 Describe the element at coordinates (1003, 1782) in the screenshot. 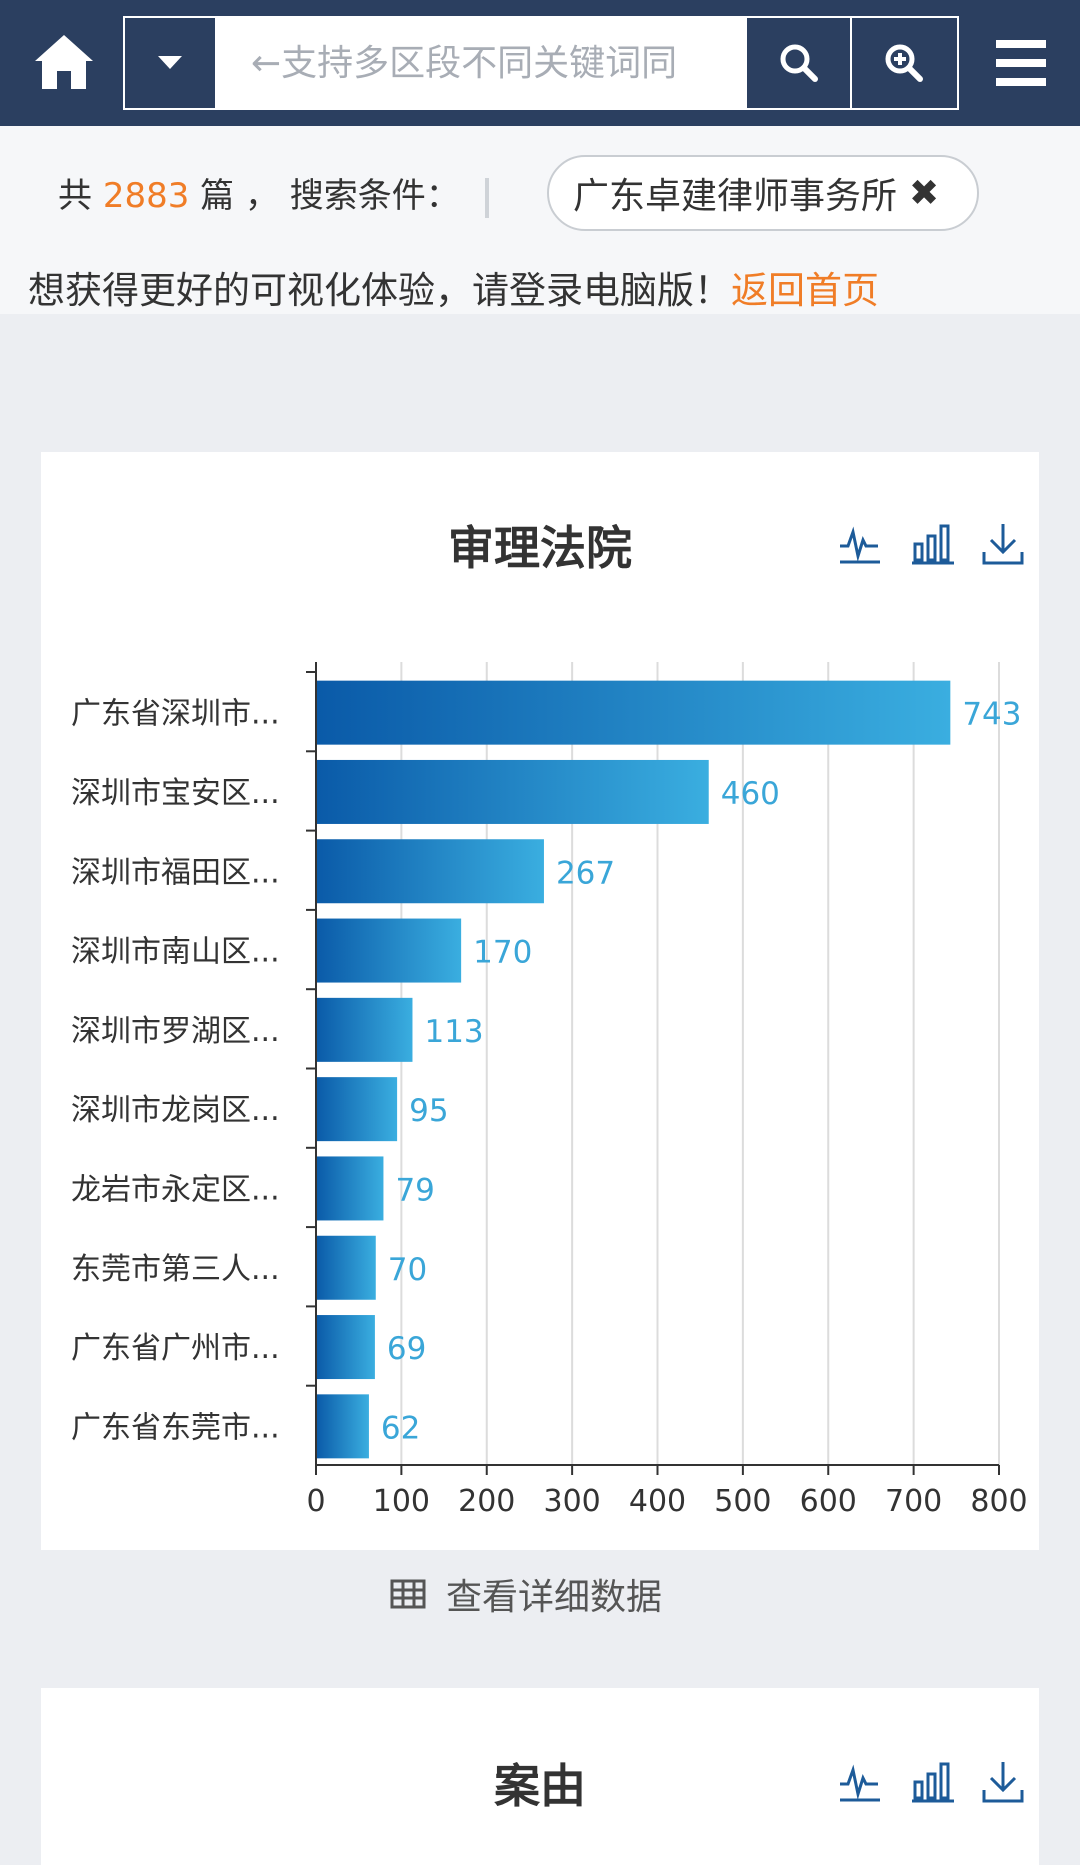

I see `download-icon` at that location.